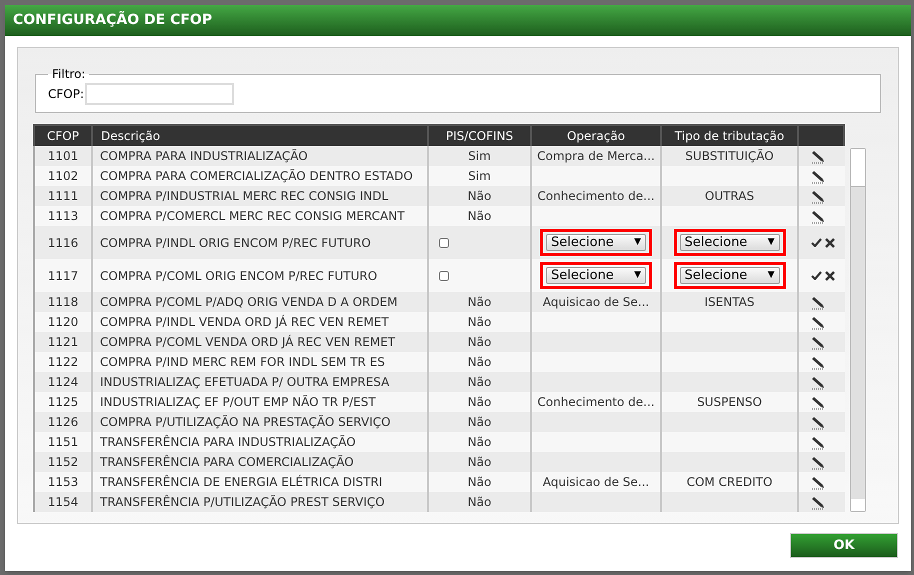  I want to click on table-cell: TRANSFERÊNCIA P/UTILIZAÇÃO PREST SERVIÇO, so click(261, 502).